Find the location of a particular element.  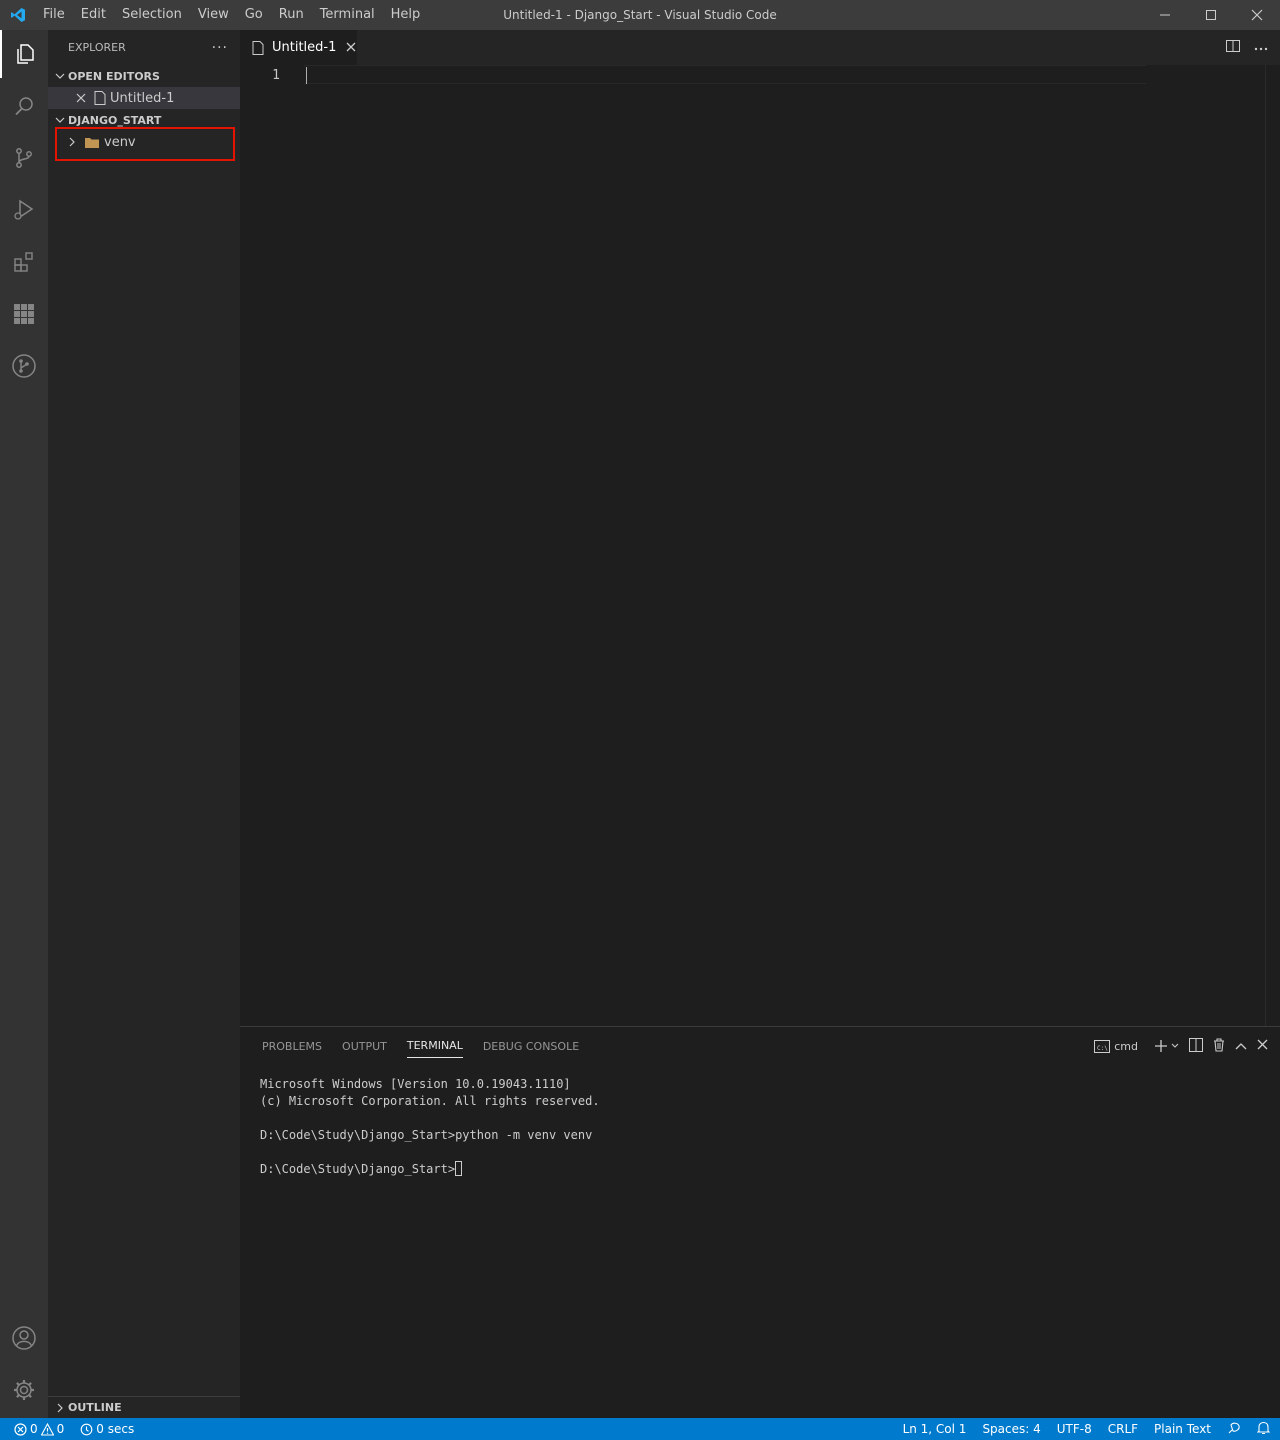

activity-search is located at coordinates (24, 106).